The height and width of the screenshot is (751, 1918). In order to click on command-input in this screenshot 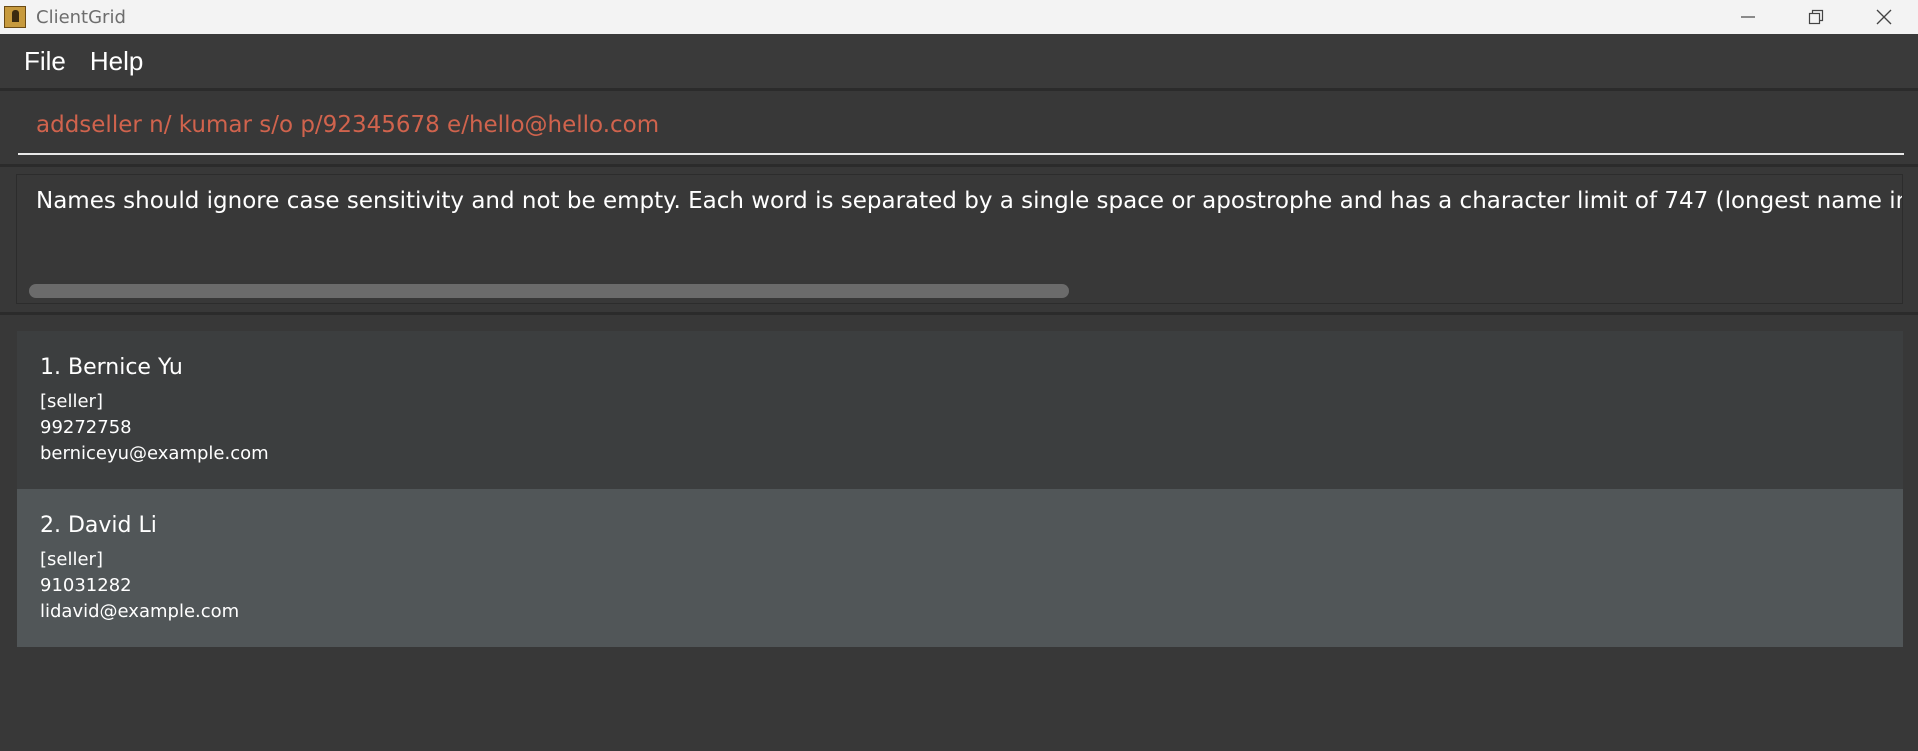, I will do `click(961, 125)`.